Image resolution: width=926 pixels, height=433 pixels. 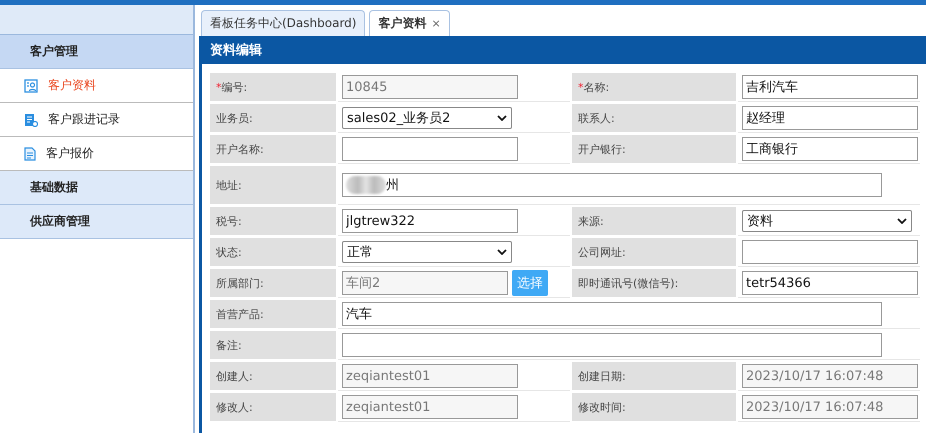 What do you see at coordinates (273, 283) in the screenshot?
I see `field-label: 所属部门:` at bounding box center [273, 283].